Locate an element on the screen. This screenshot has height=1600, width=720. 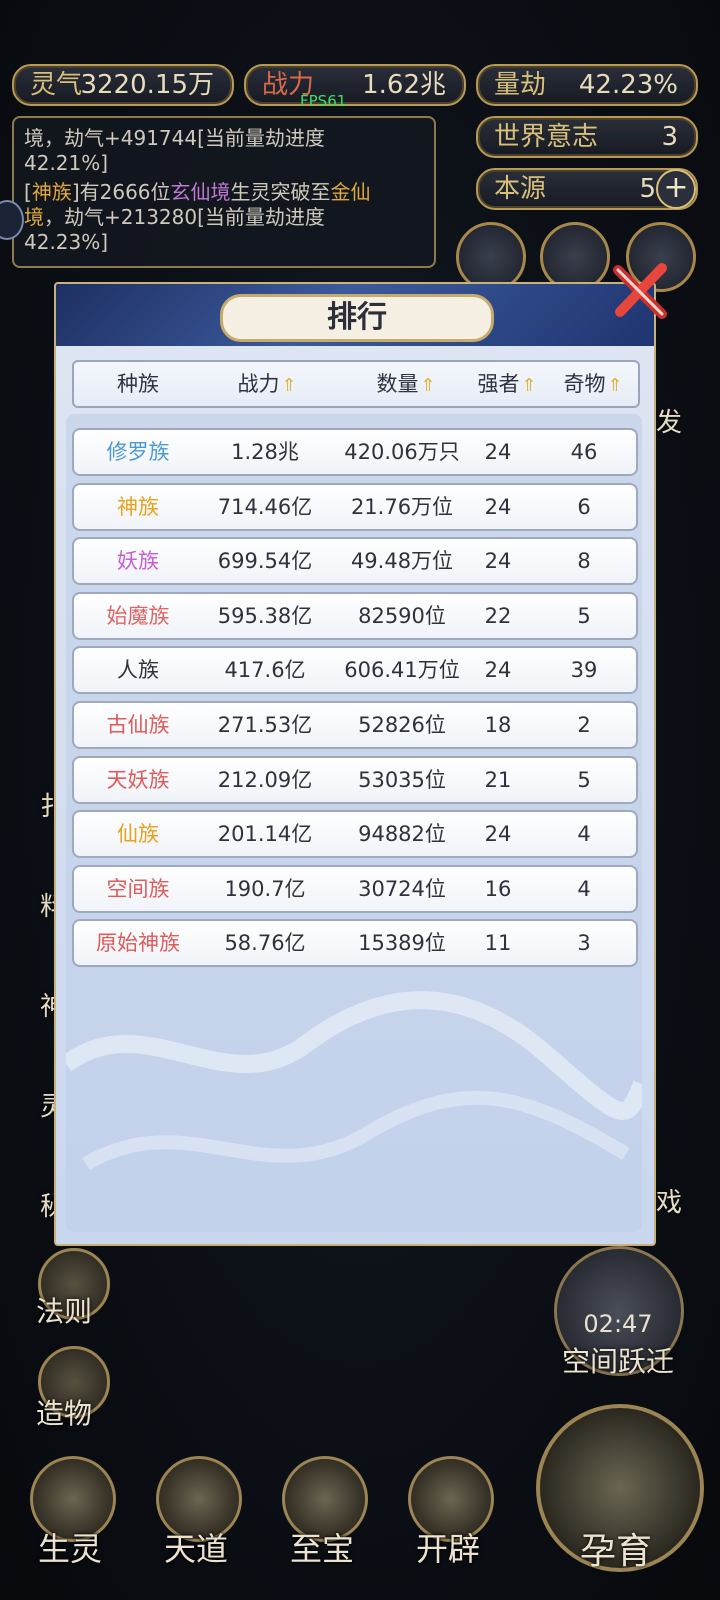
cell-race: 天妖族 is located at coordinates (138, 779).